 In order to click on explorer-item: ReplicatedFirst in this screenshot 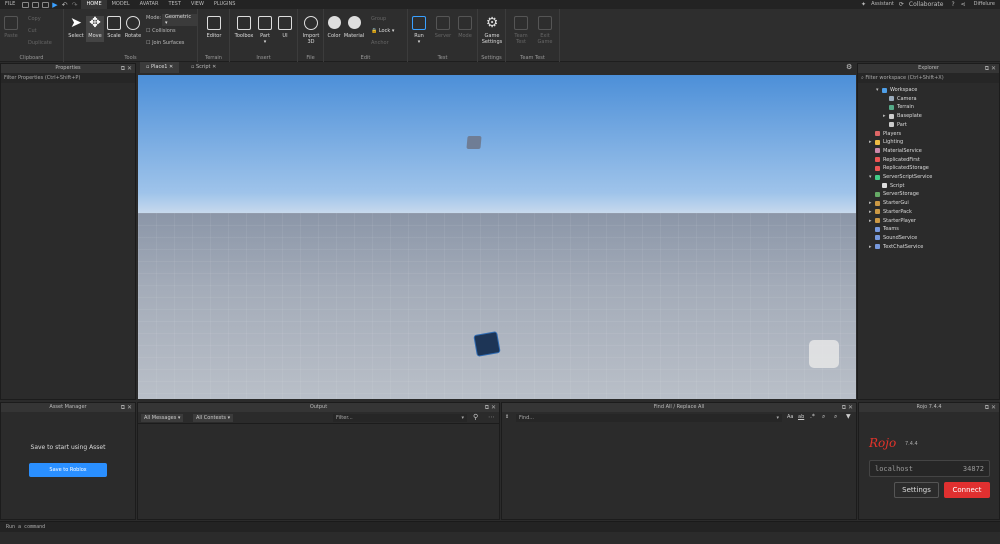, I will do `click(894, 160)`.